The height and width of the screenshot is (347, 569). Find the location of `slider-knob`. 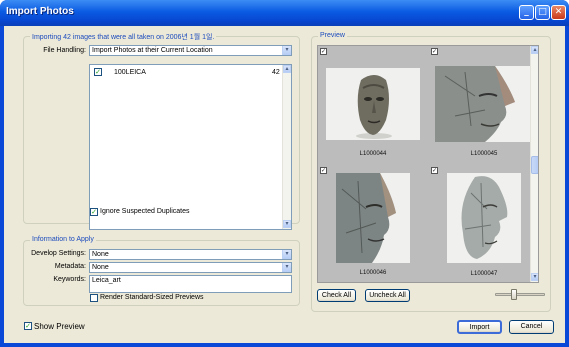

slider-knob is located at coordinates (514, 294).